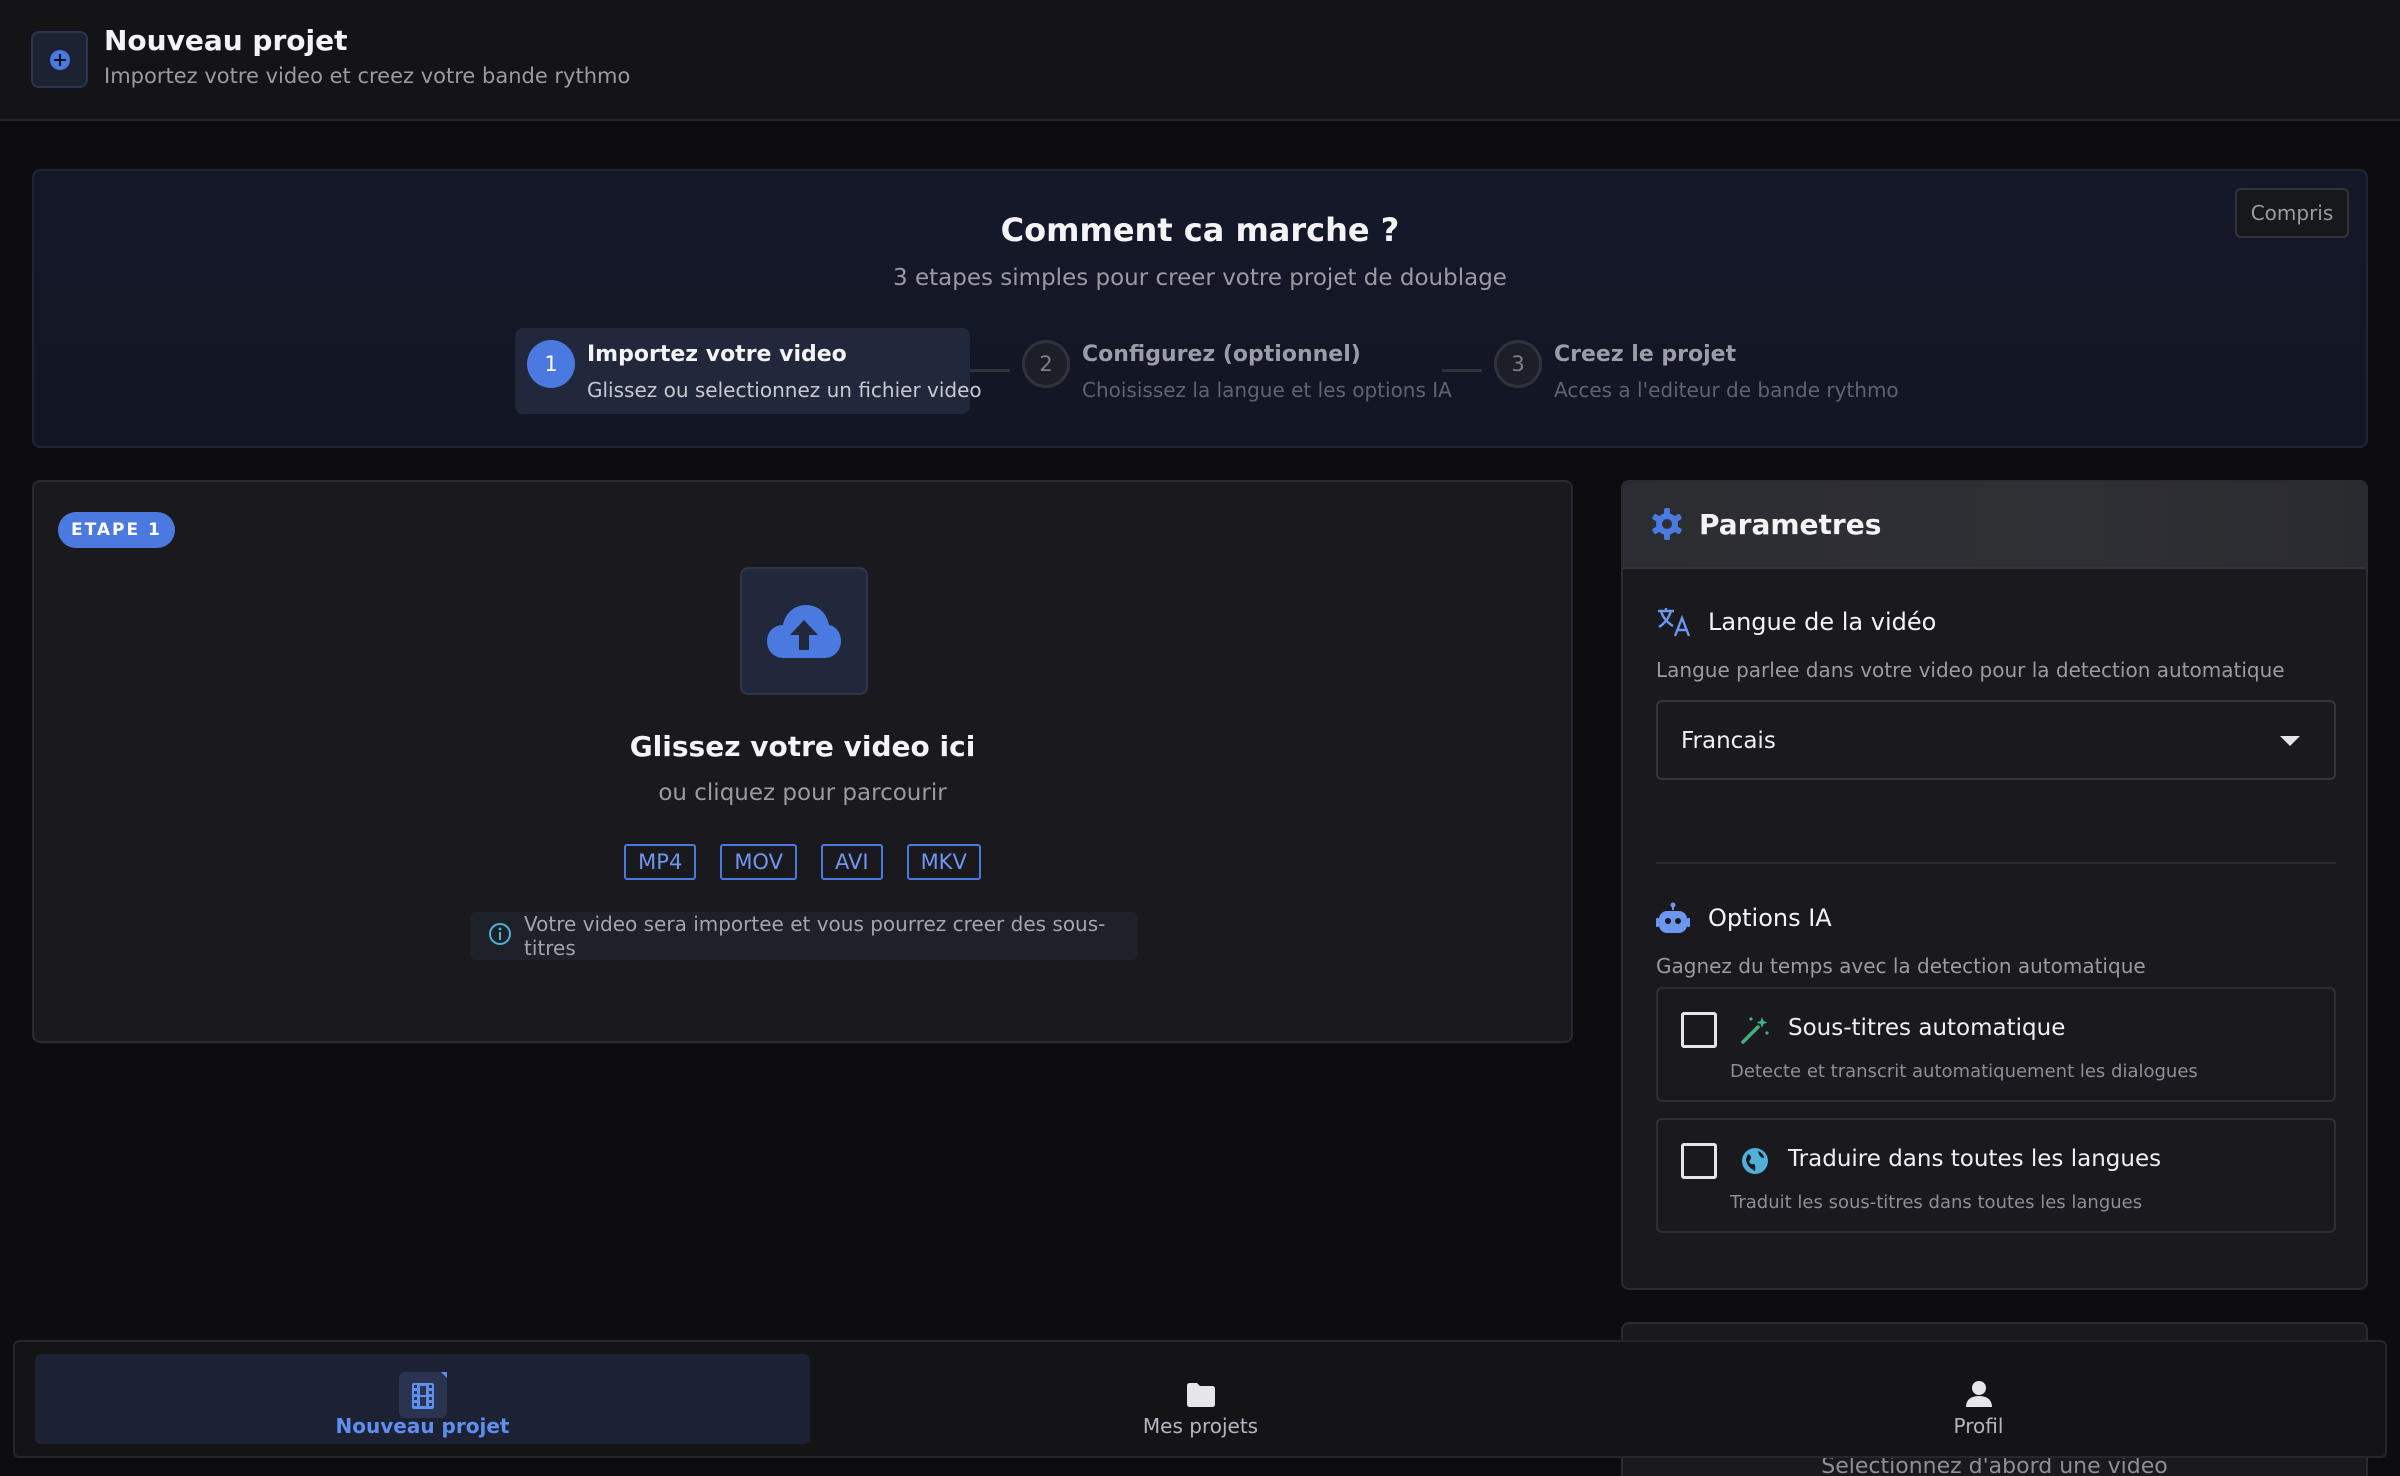  I want to click on step-number: 1, so click(551, 364).